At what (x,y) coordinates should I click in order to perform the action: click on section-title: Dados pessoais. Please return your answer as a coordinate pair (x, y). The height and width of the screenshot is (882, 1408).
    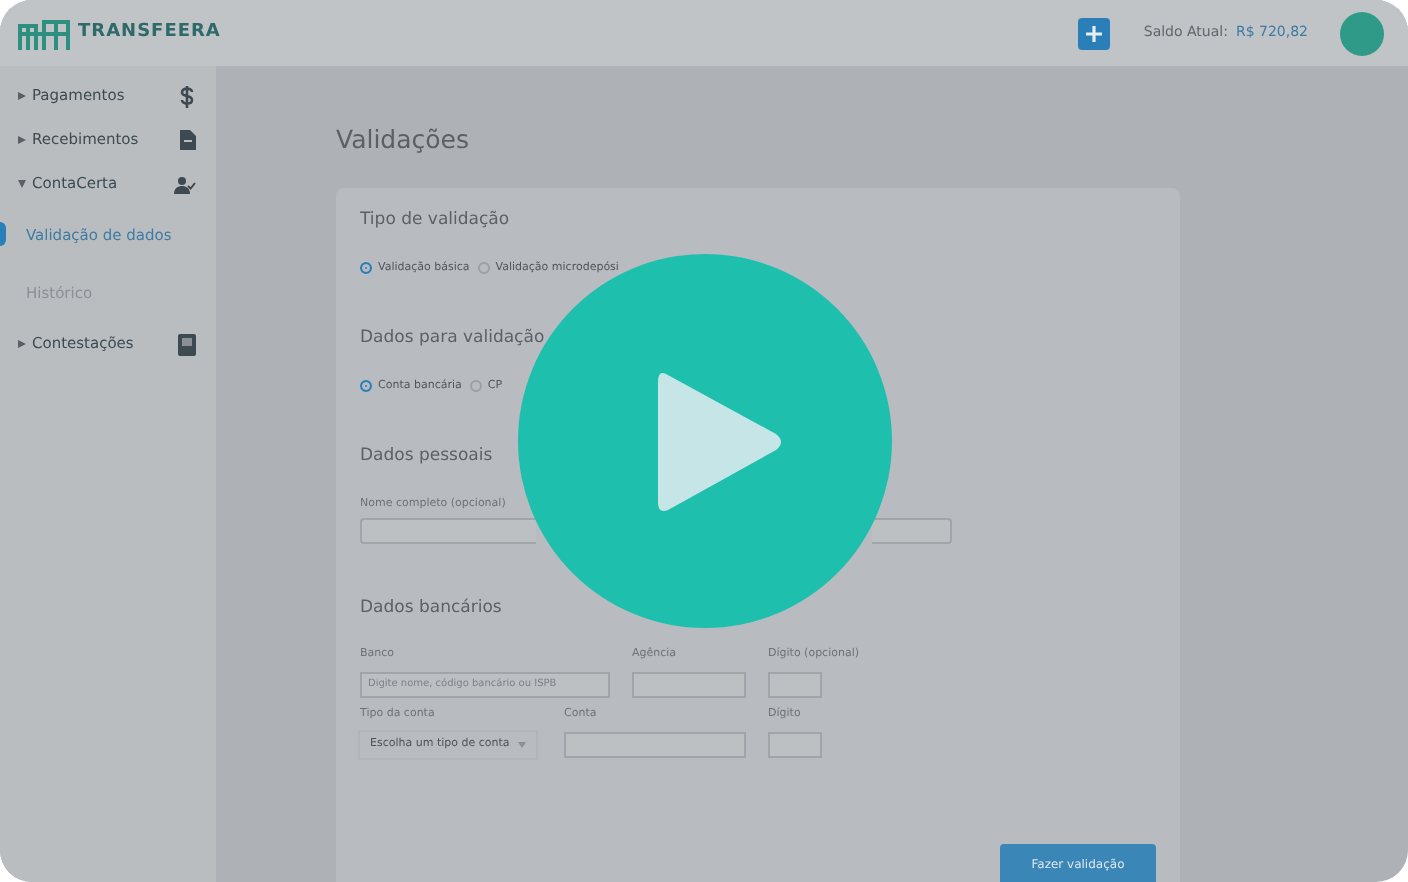
    Looking at the image, I should click on (426, 456).